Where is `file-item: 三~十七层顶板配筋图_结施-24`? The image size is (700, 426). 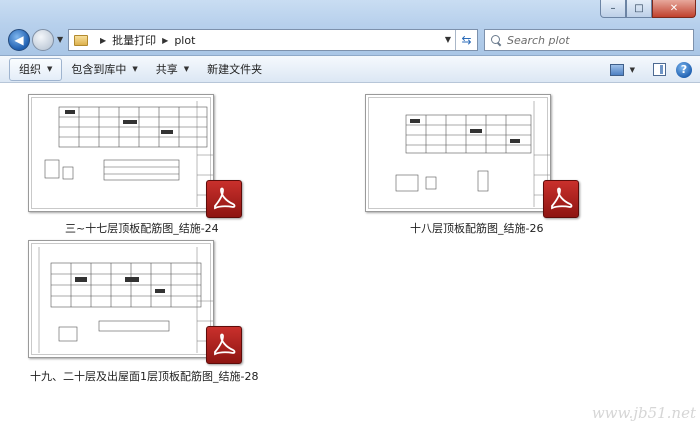 file-item: 三~十七层顶板配筋图_结施-24 is located at coordinates (146, 165).